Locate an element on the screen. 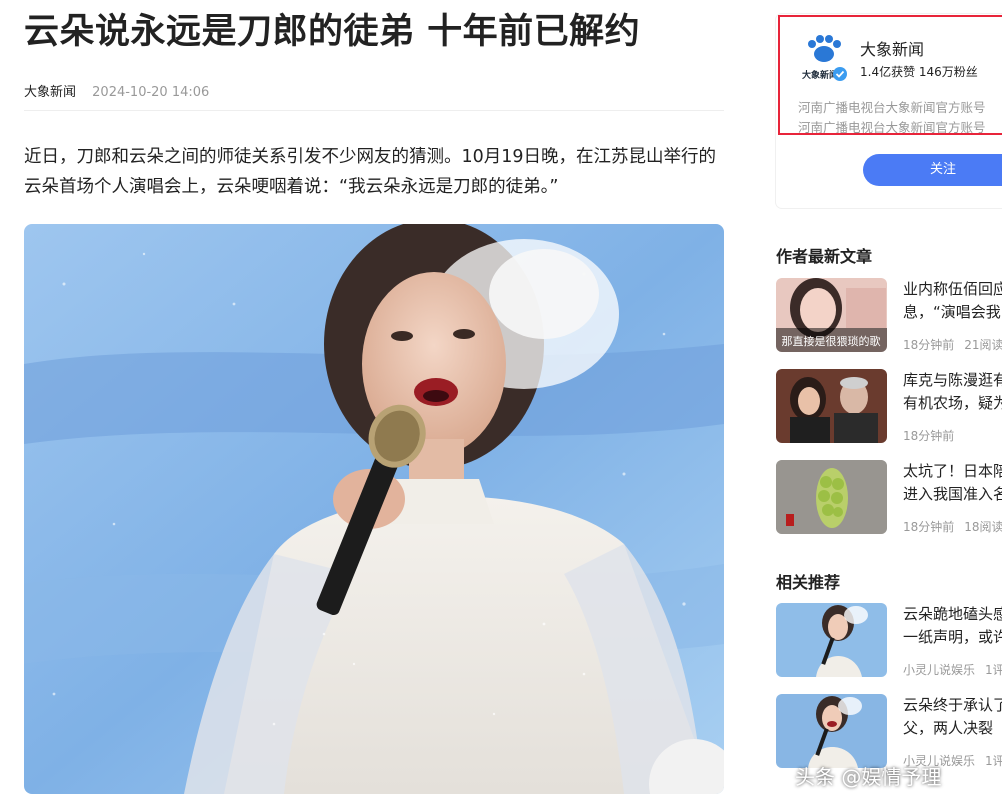  card-meta: 小灵儿说娱乐 1评论 is located at coordinates (952, 669).